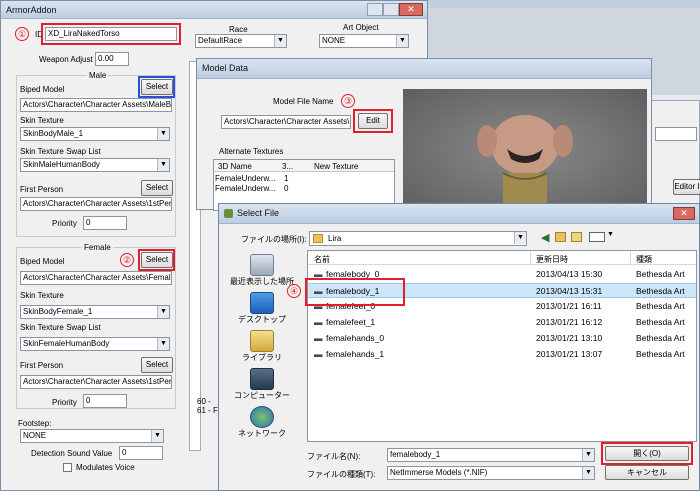 This screenshot has height=491, width=700. I want to click on back-icon: ◀, so click(545, 237).